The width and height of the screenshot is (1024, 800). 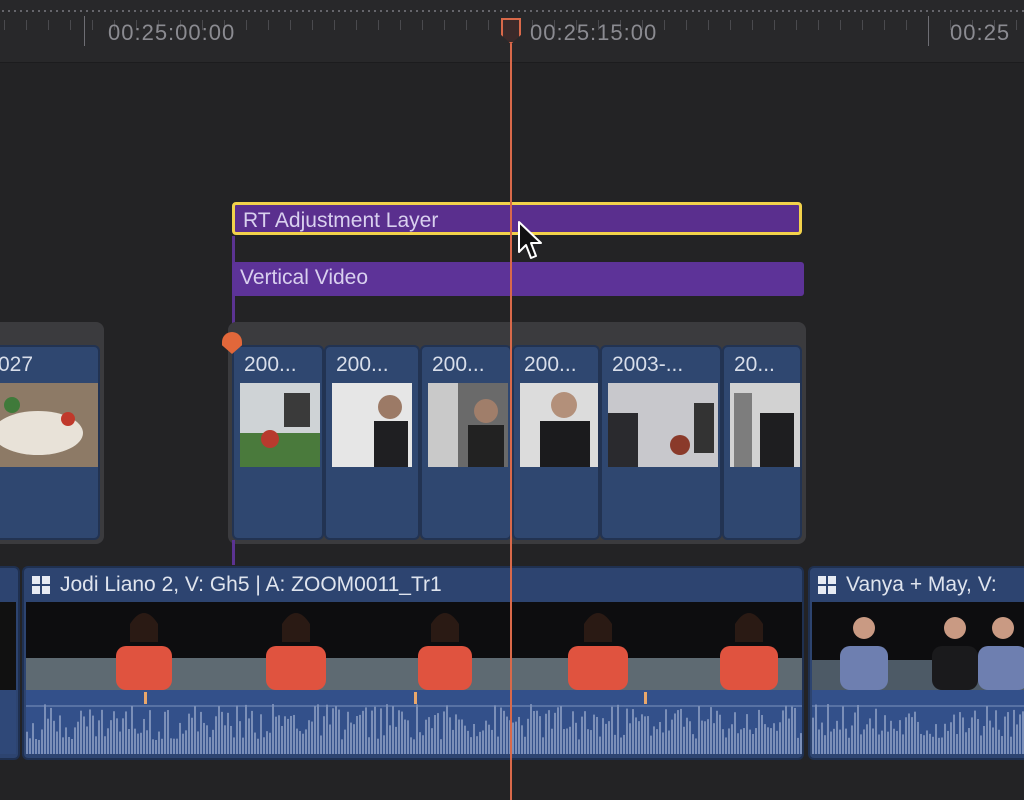 I want to click on primary-clip: Vanya + May, V:, so click(x=916, y=663).